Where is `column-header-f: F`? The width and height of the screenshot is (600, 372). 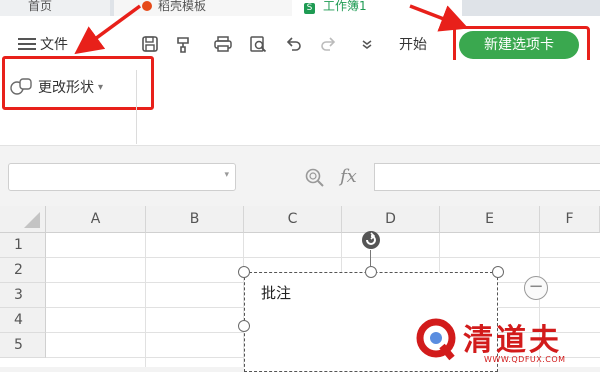 column-header-f: F is located at coordinates (570, 219).